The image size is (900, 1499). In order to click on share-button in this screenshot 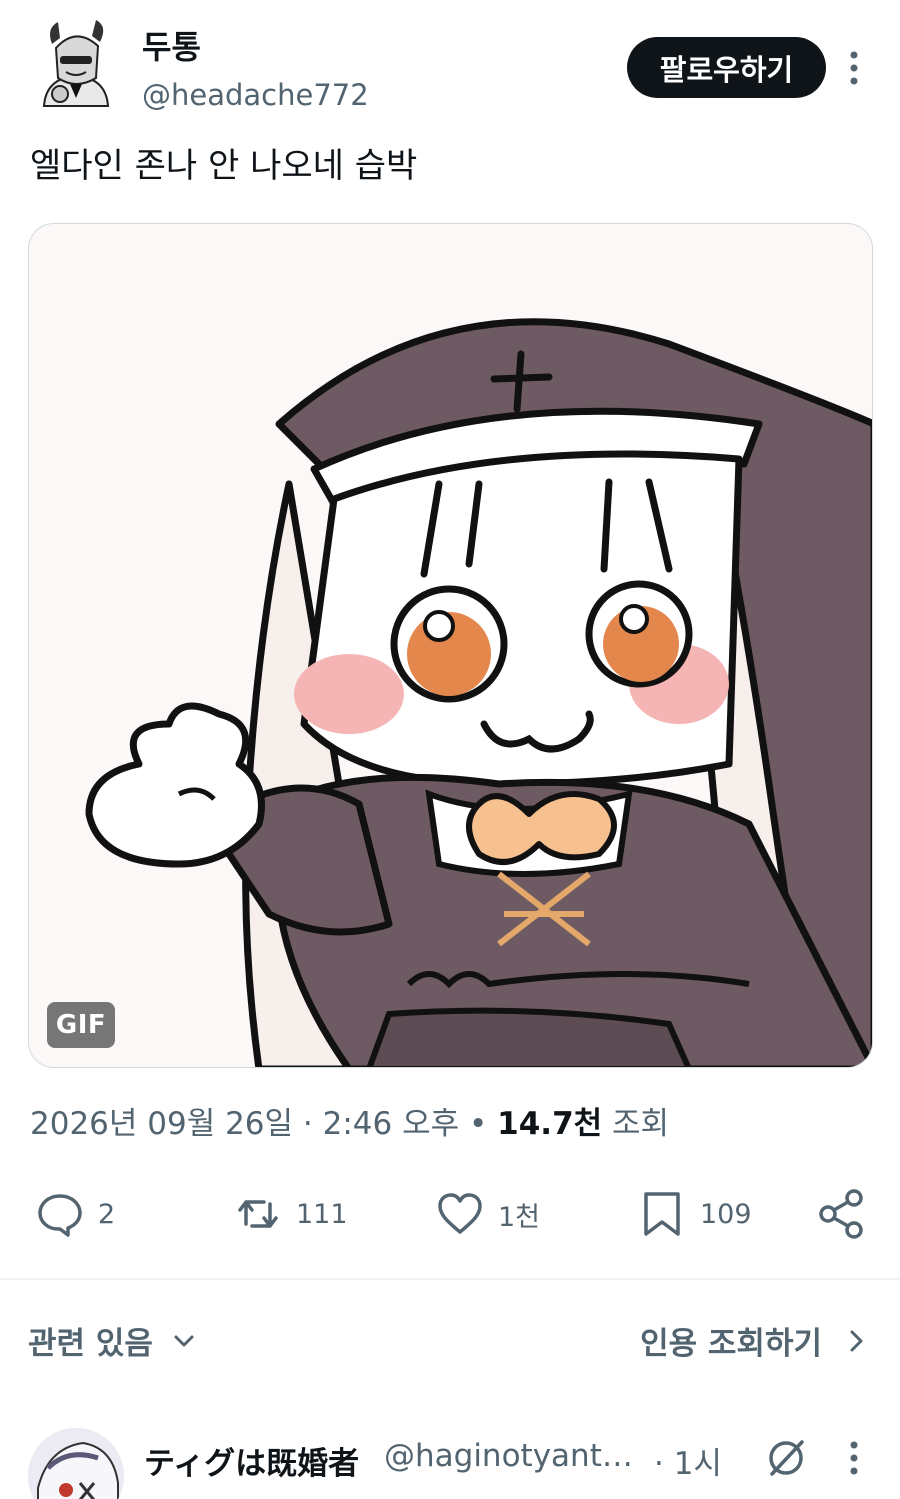, I will do `click(842, 1214)`.